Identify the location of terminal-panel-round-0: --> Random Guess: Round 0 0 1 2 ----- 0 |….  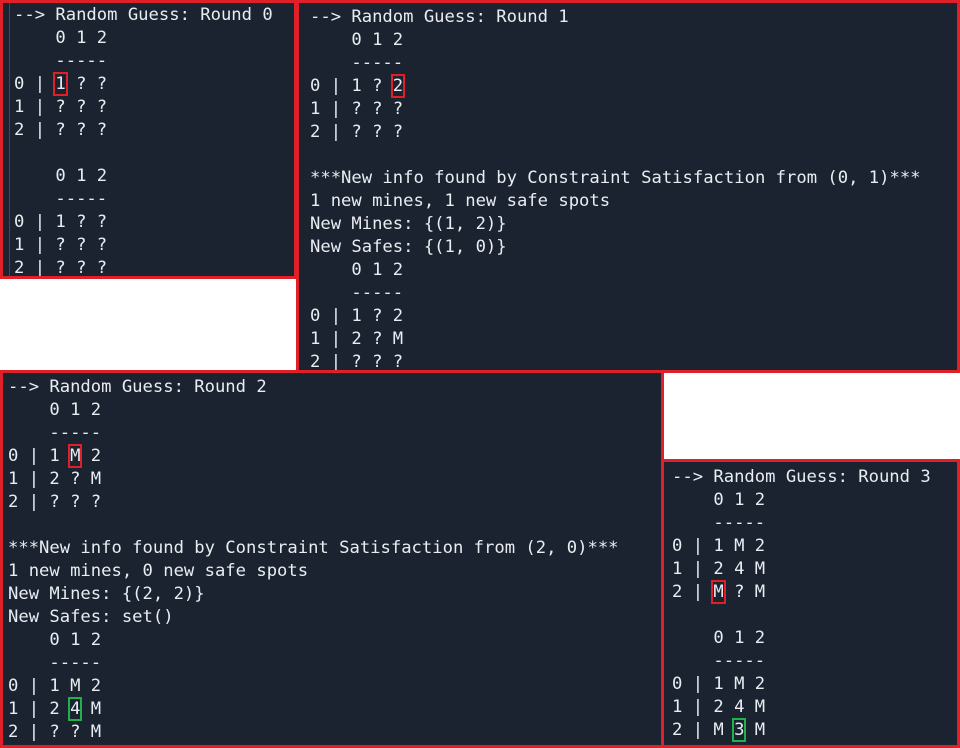
(148, 139).